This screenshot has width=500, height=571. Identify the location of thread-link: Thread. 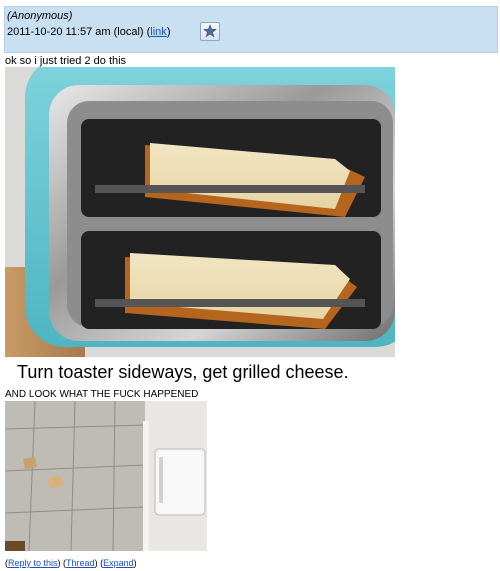
(80, 563).